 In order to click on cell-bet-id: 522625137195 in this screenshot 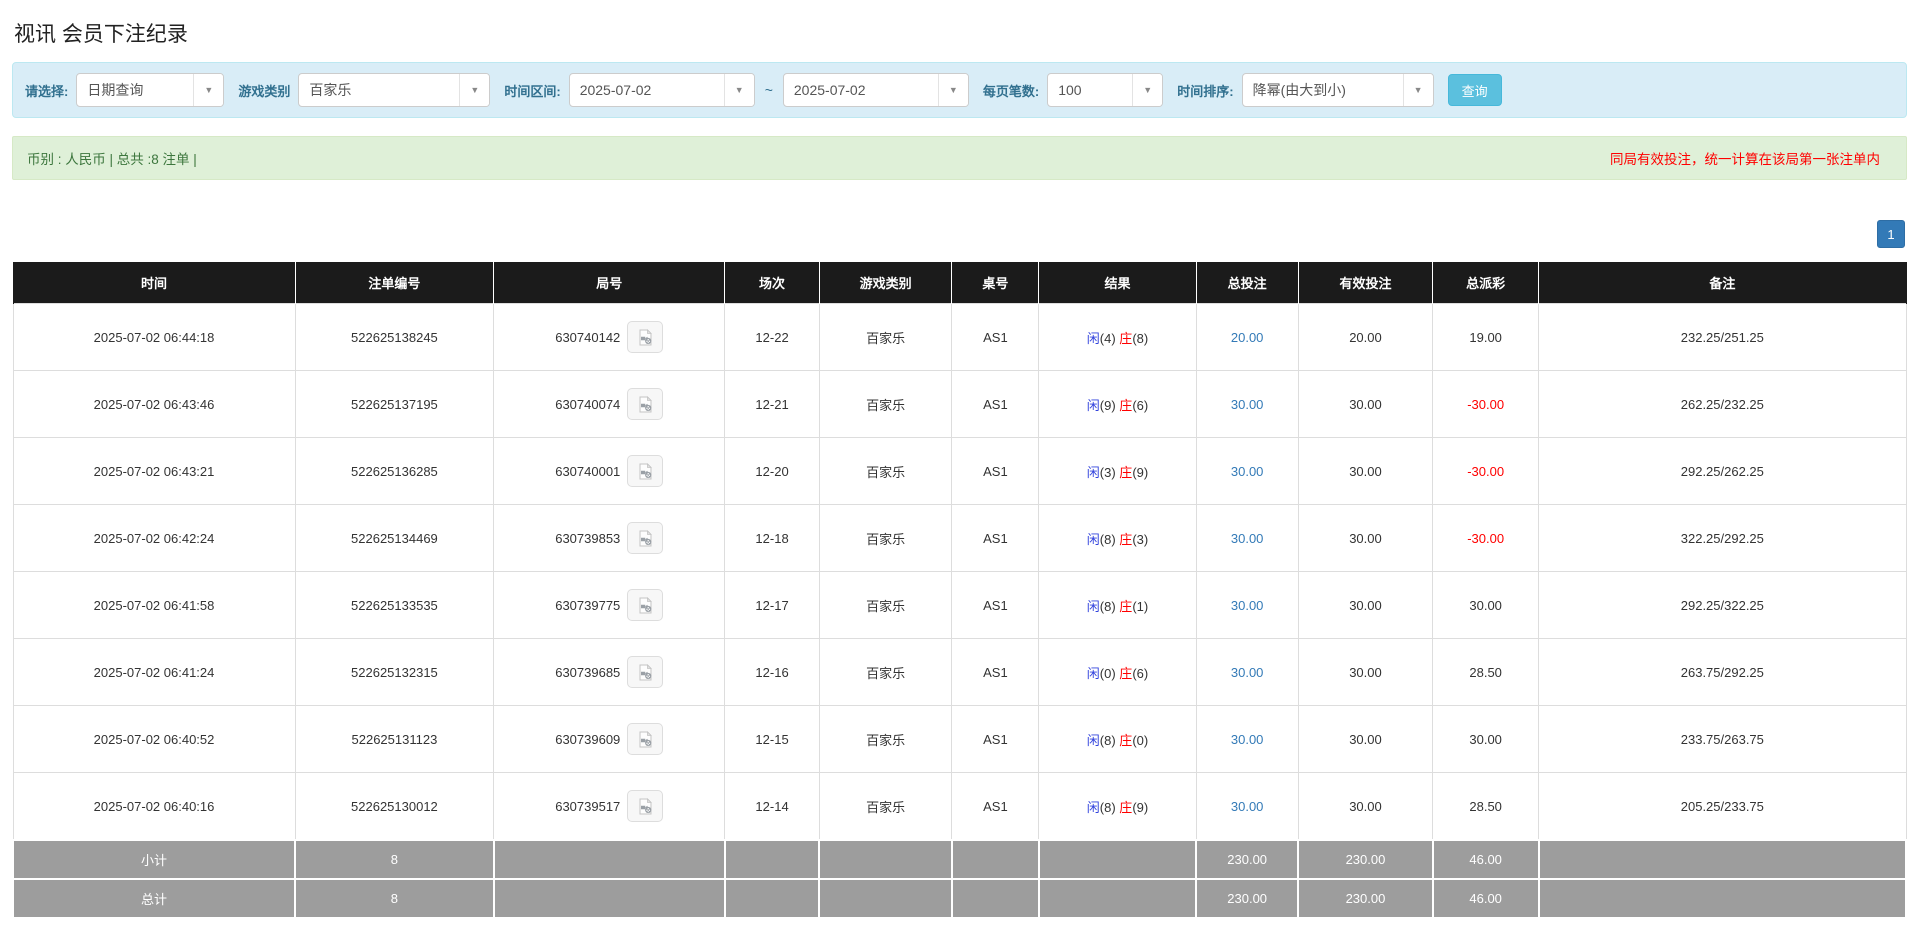, I will do `click(394, 404)`.